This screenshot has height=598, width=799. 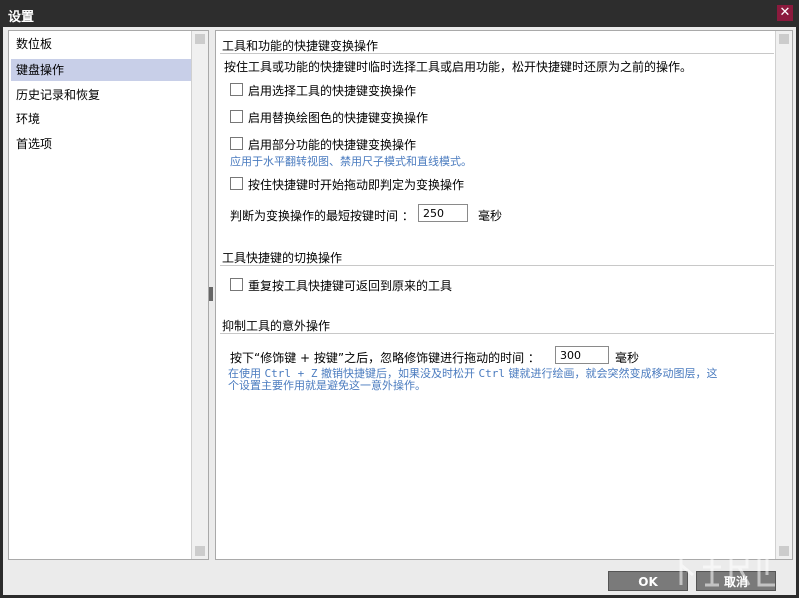 What do you see at coordinates (490, 216) in the screenshot?
I see `min-press-time-unit: 毫秒` at bounding box center [490, 216].